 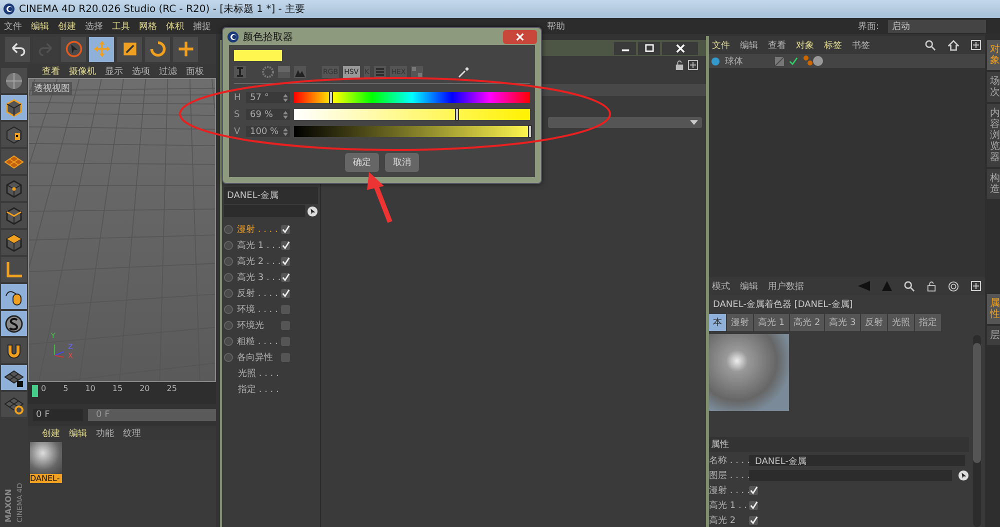 What do you see at coordinates (132, 433) in the screenshot?
I see `material-menu-item: 纹理` at bounding box center [132, 433].